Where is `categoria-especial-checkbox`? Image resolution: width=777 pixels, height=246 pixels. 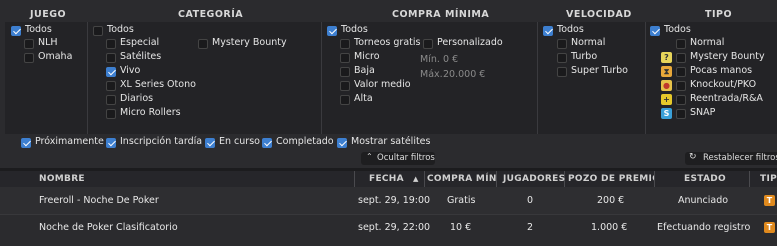
categoria-especial-checkbox is located at coordinates (111, 44).